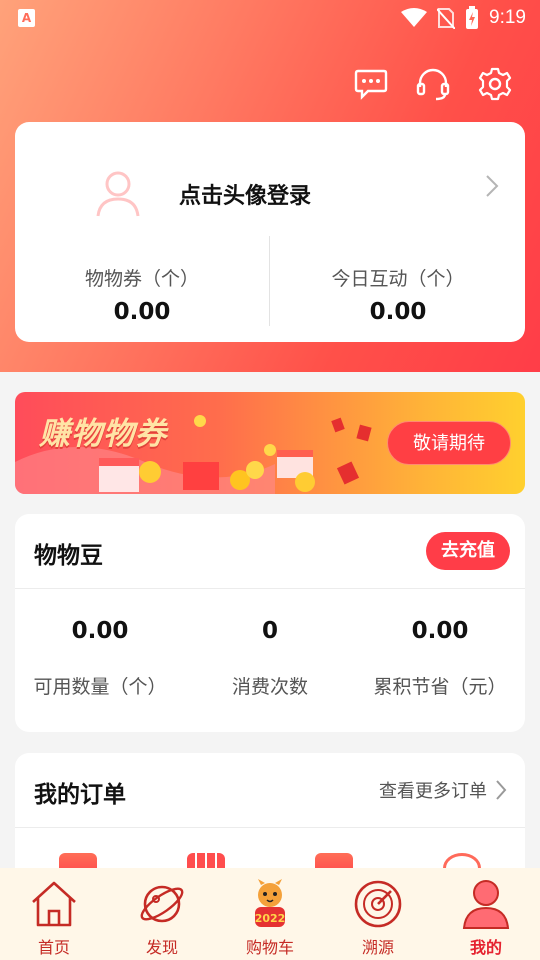 This screenshot has width=540, height=960. Describe the element at coordinates (398, 279) in the screenshot. I see `stat-label: 今日互动（个）` at that location.